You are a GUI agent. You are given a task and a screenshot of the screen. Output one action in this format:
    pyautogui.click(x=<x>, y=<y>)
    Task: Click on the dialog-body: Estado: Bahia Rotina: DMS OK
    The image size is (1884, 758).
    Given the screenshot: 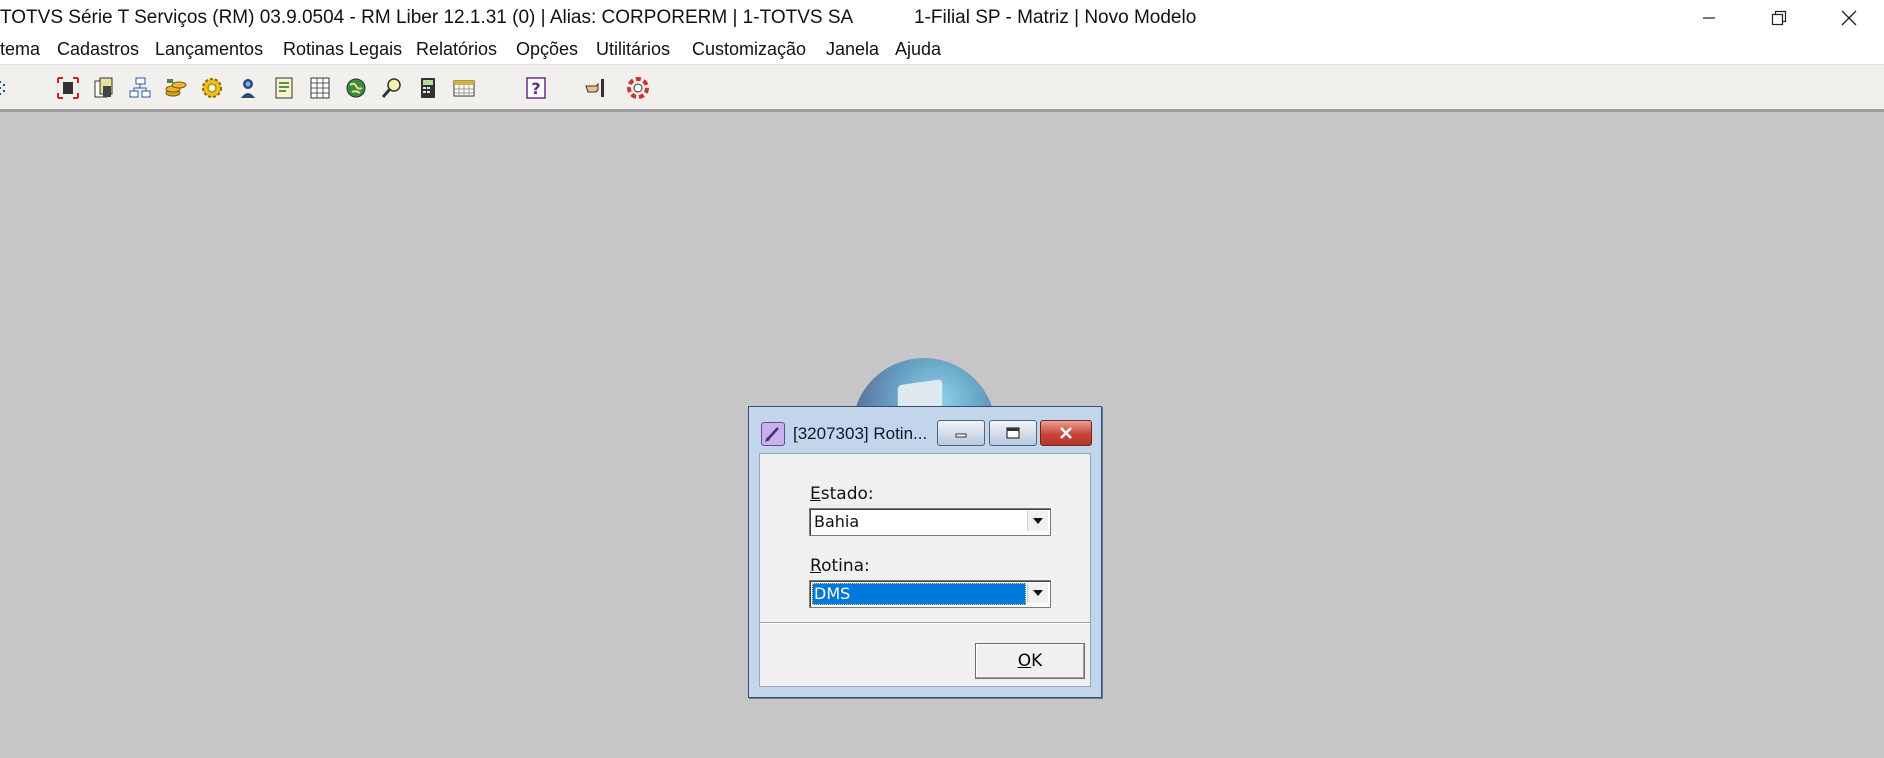 What is the action you would take?
    pyautogui.click(x=925, y=570)
    